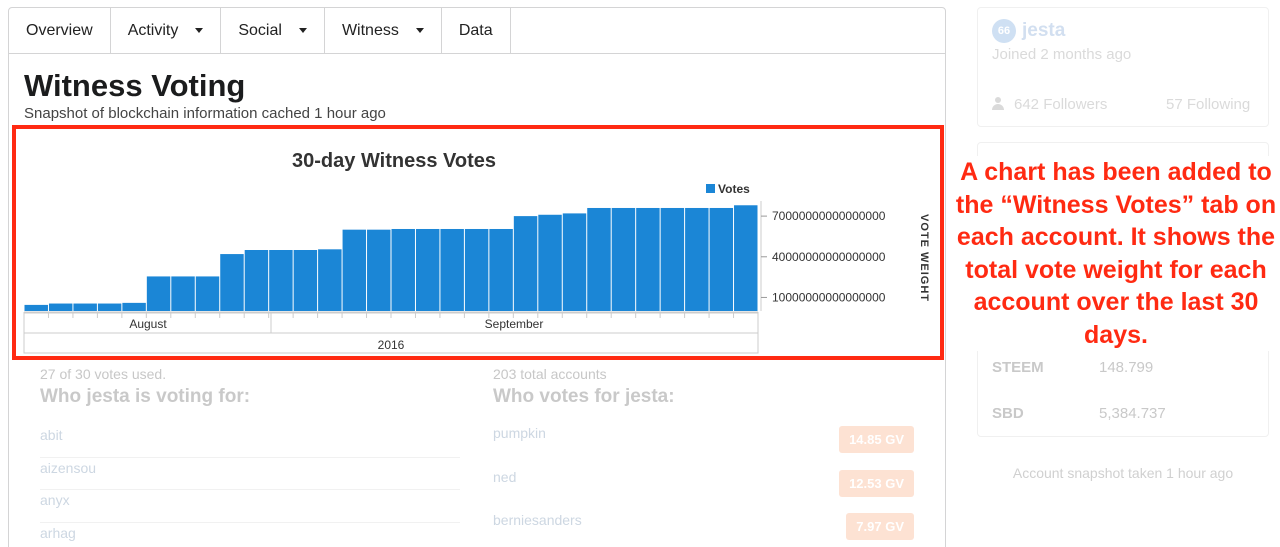  I want to click on page-title: Witness Voting, so click(135, 85).